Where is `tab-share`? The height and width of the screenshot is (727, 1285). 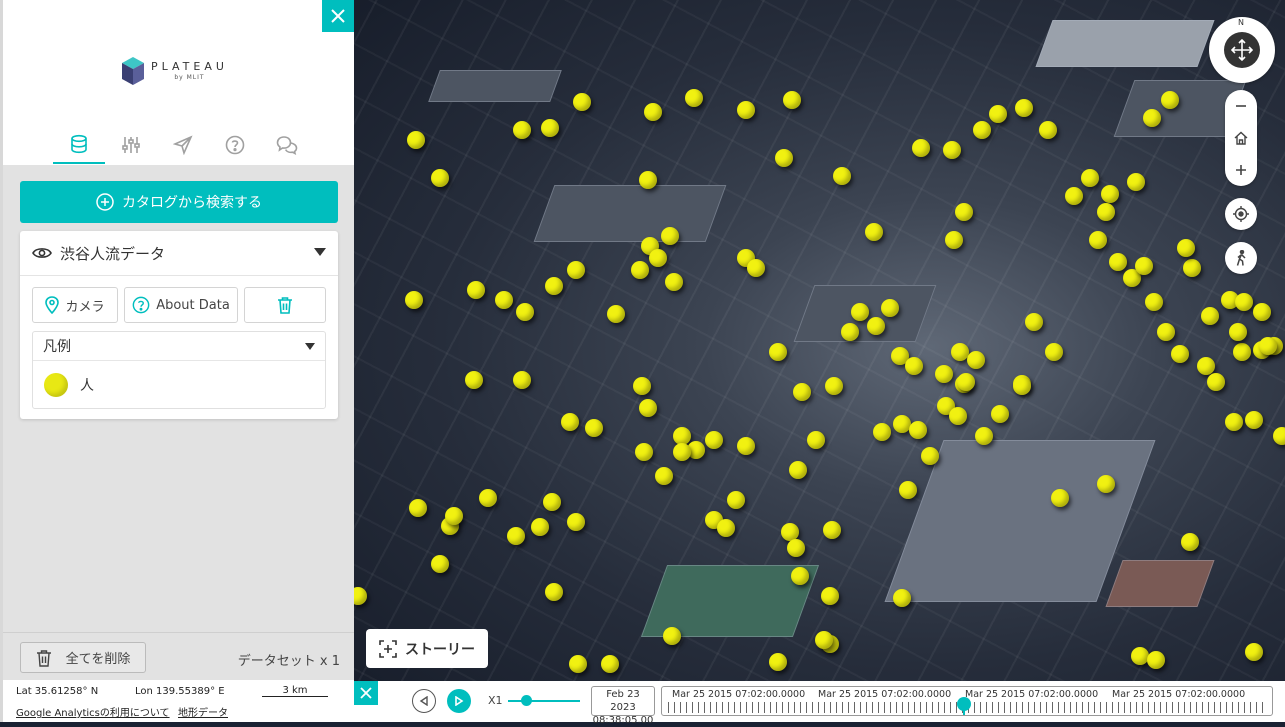
tab-share is located at coordinates (183, 145).